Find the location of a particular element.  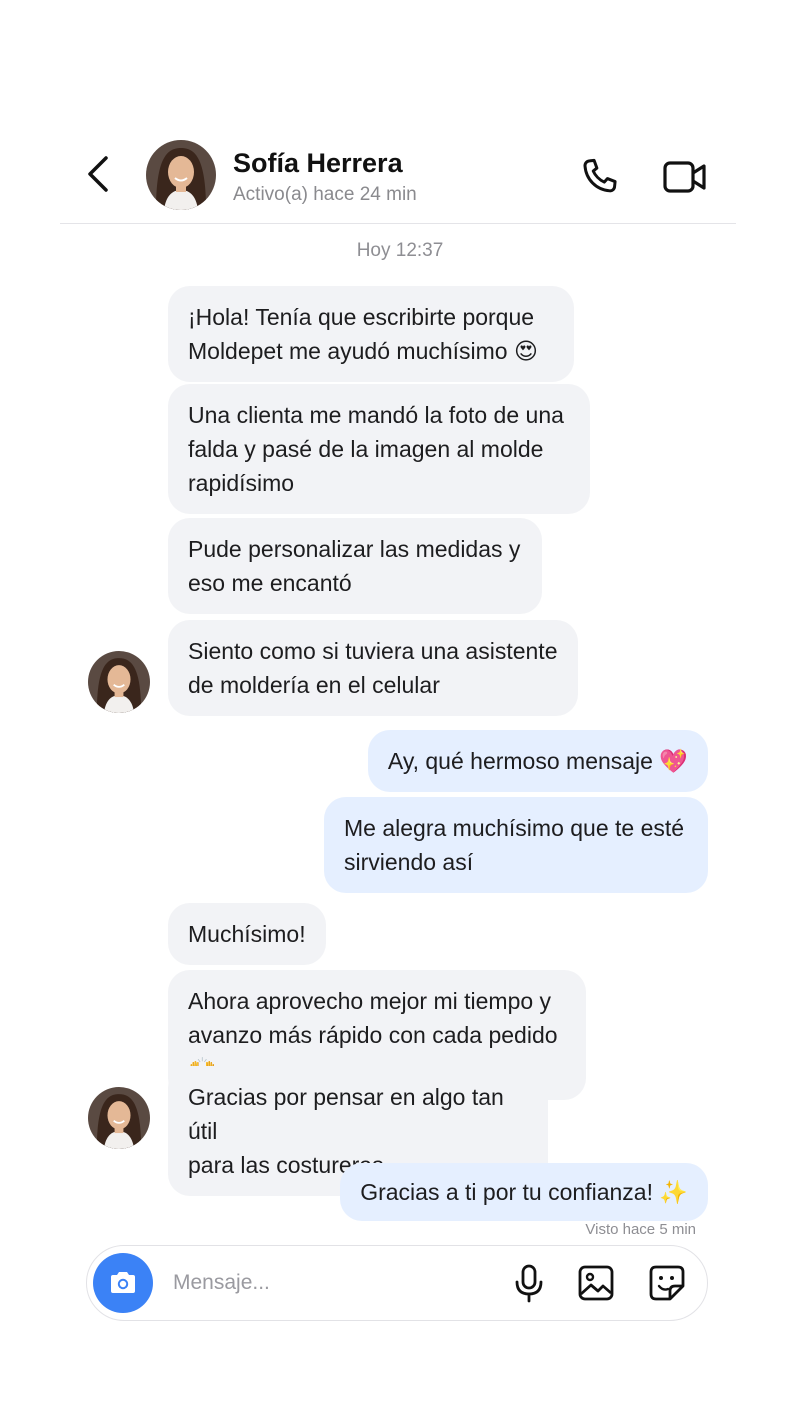

message-bubble-outgoing: Ay, qué hermoso mensaje 💖 is located at coordinates (537, 761).